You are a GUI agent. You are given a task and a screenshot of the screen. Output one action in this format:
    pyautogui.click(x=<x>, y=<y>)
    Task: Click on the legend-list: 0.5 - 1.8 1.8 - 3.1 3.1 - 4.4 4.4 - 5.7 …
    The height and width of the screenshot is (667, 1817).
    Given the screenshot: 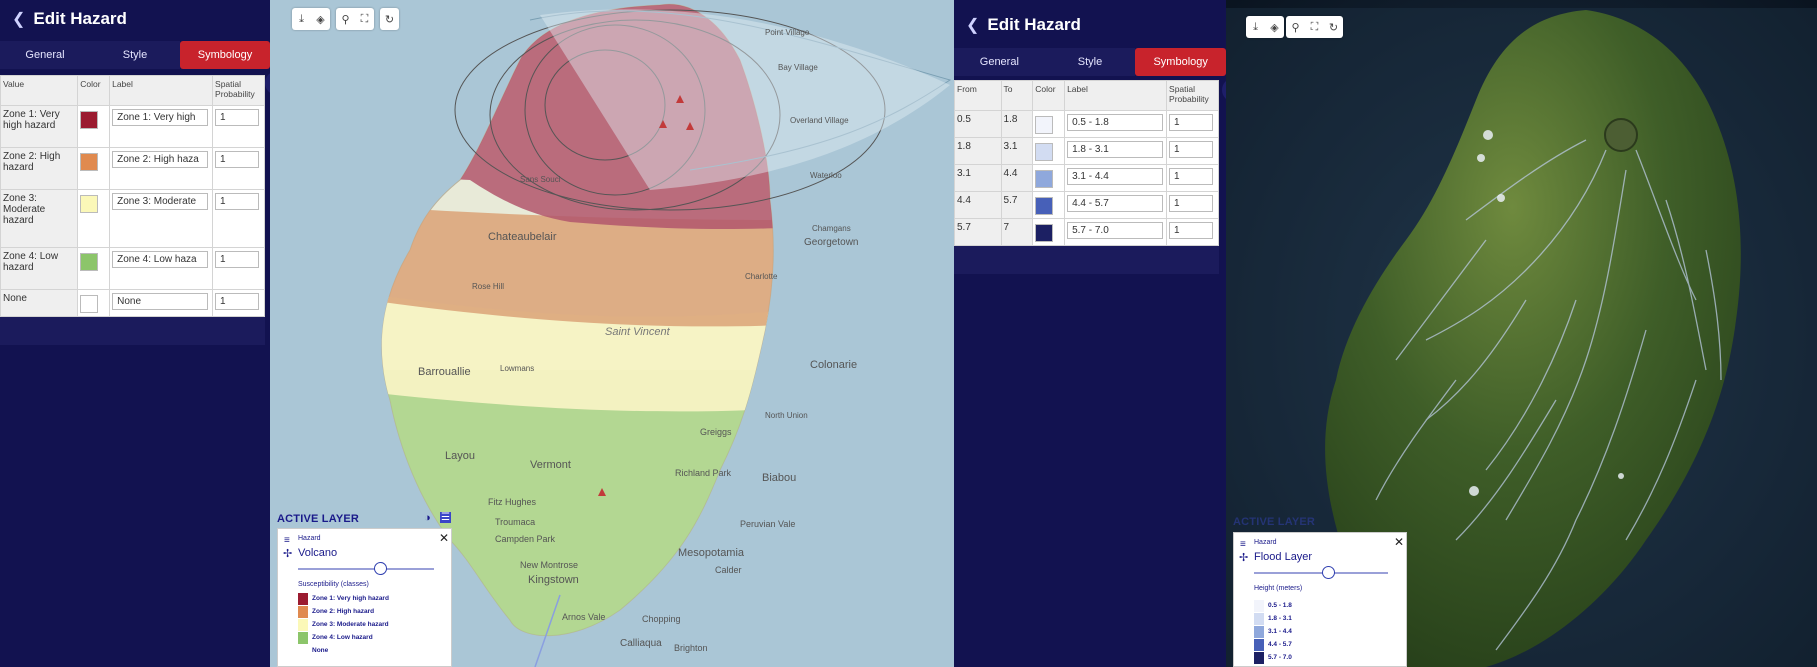 What is the action you would take?
    pyautogui.click(x=1273, y=631)
    